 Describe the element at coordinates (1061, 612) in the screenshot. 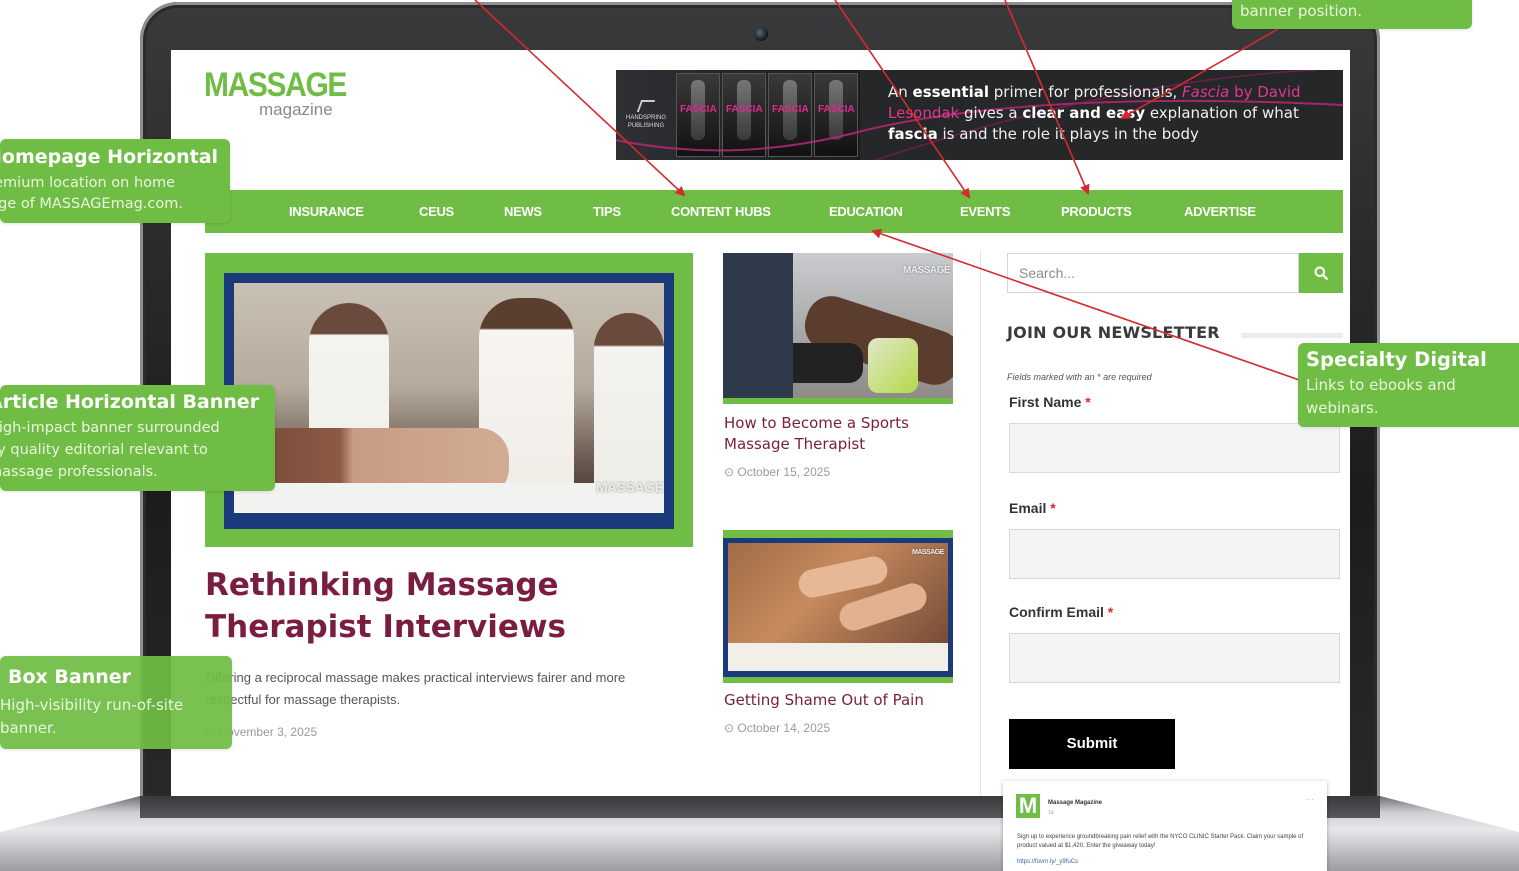

I see `confirm-email-label: Confirm Email *` at that location.